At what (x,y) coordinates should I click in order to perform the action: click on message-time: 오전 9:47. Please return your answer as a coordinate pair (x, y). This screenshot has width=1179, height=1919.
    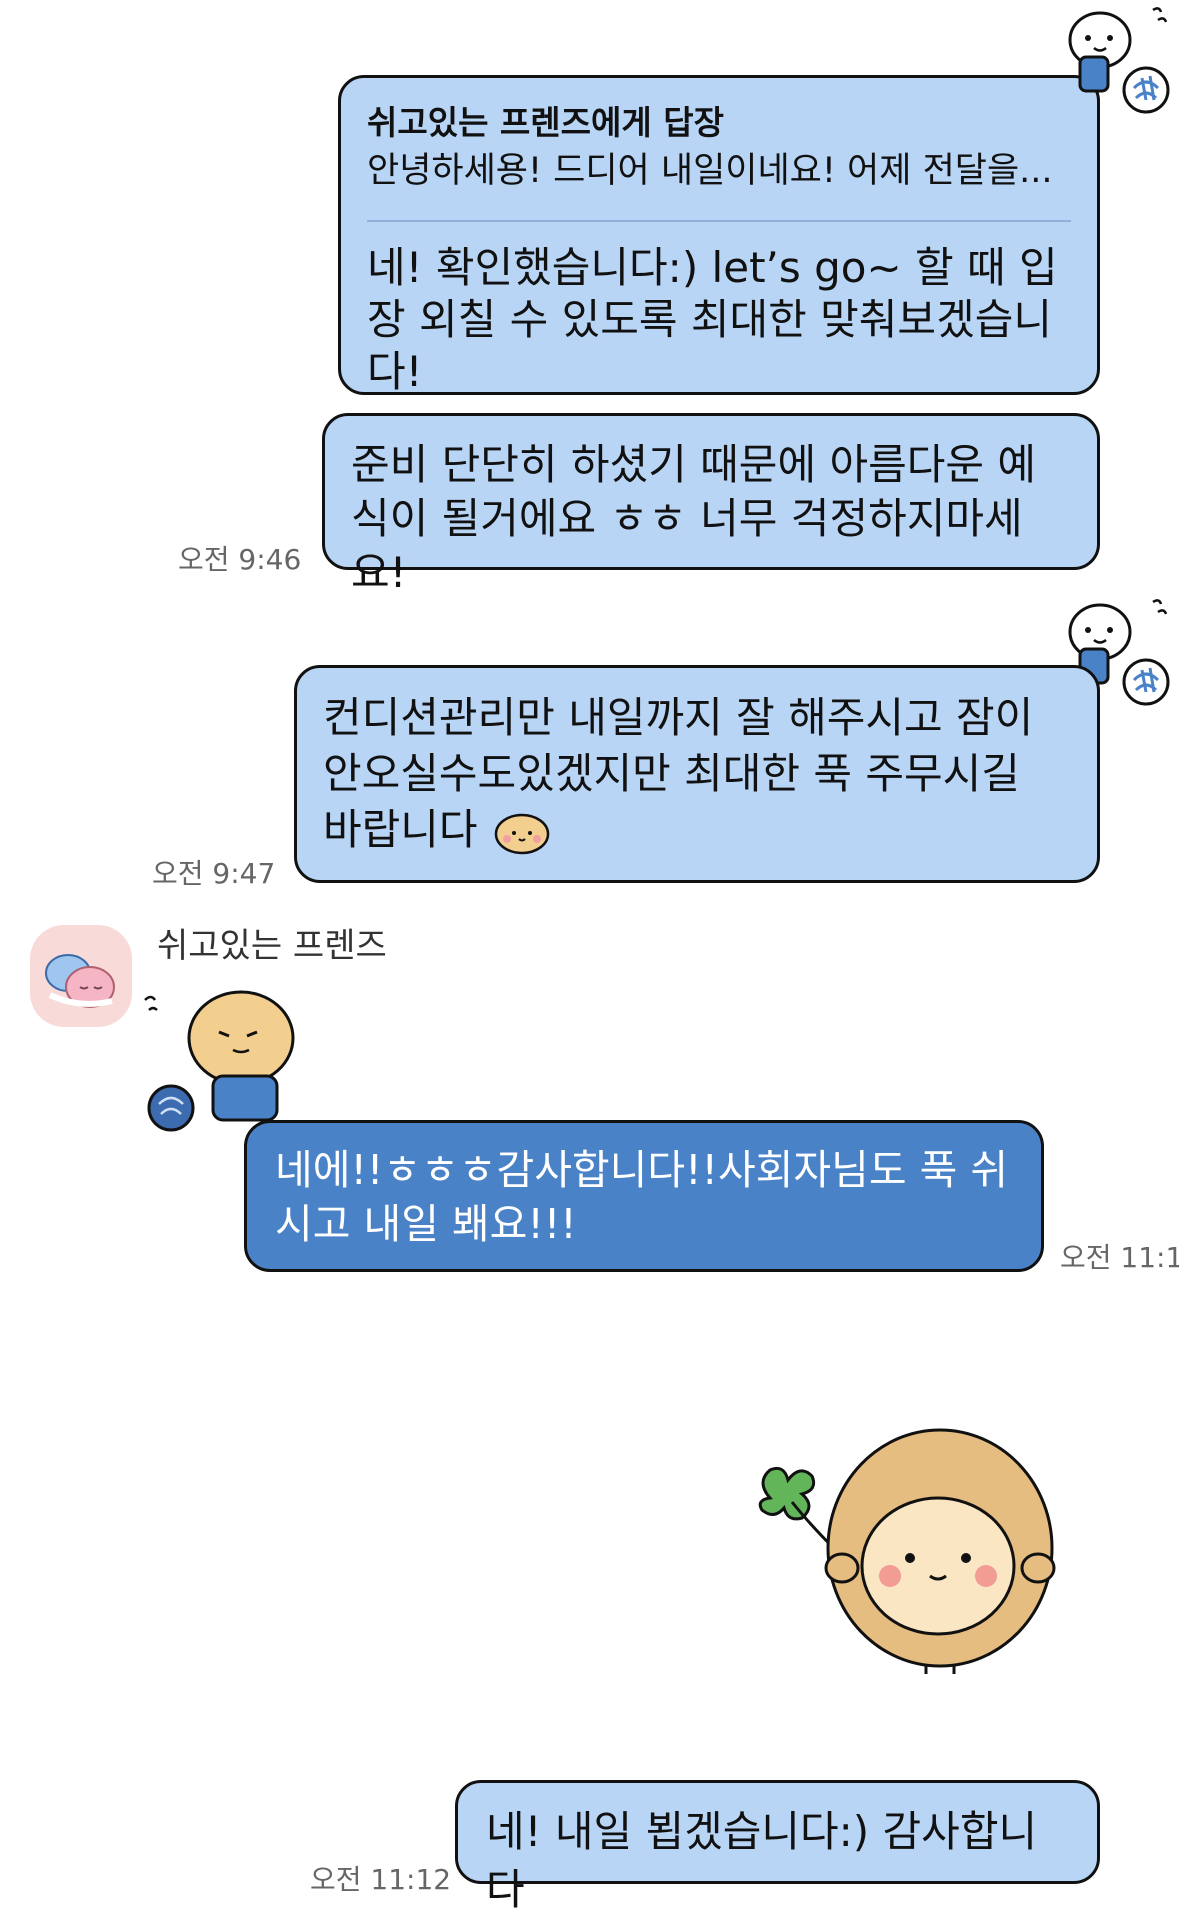
    Looking at the image, I should click on (214, 873).